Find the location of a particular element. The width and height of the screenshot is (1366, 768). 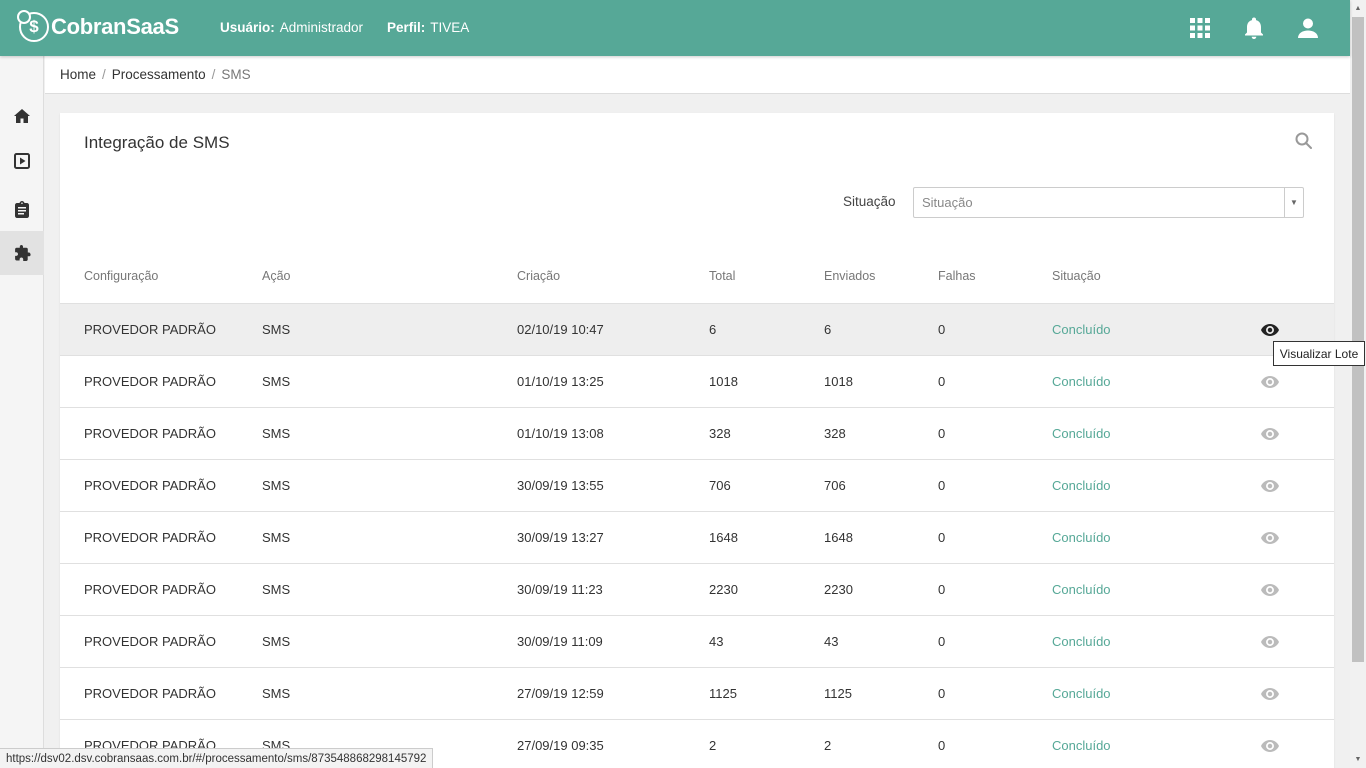

filter-situacao-select: Situação ▼ is located at coordinates (1108, 202).